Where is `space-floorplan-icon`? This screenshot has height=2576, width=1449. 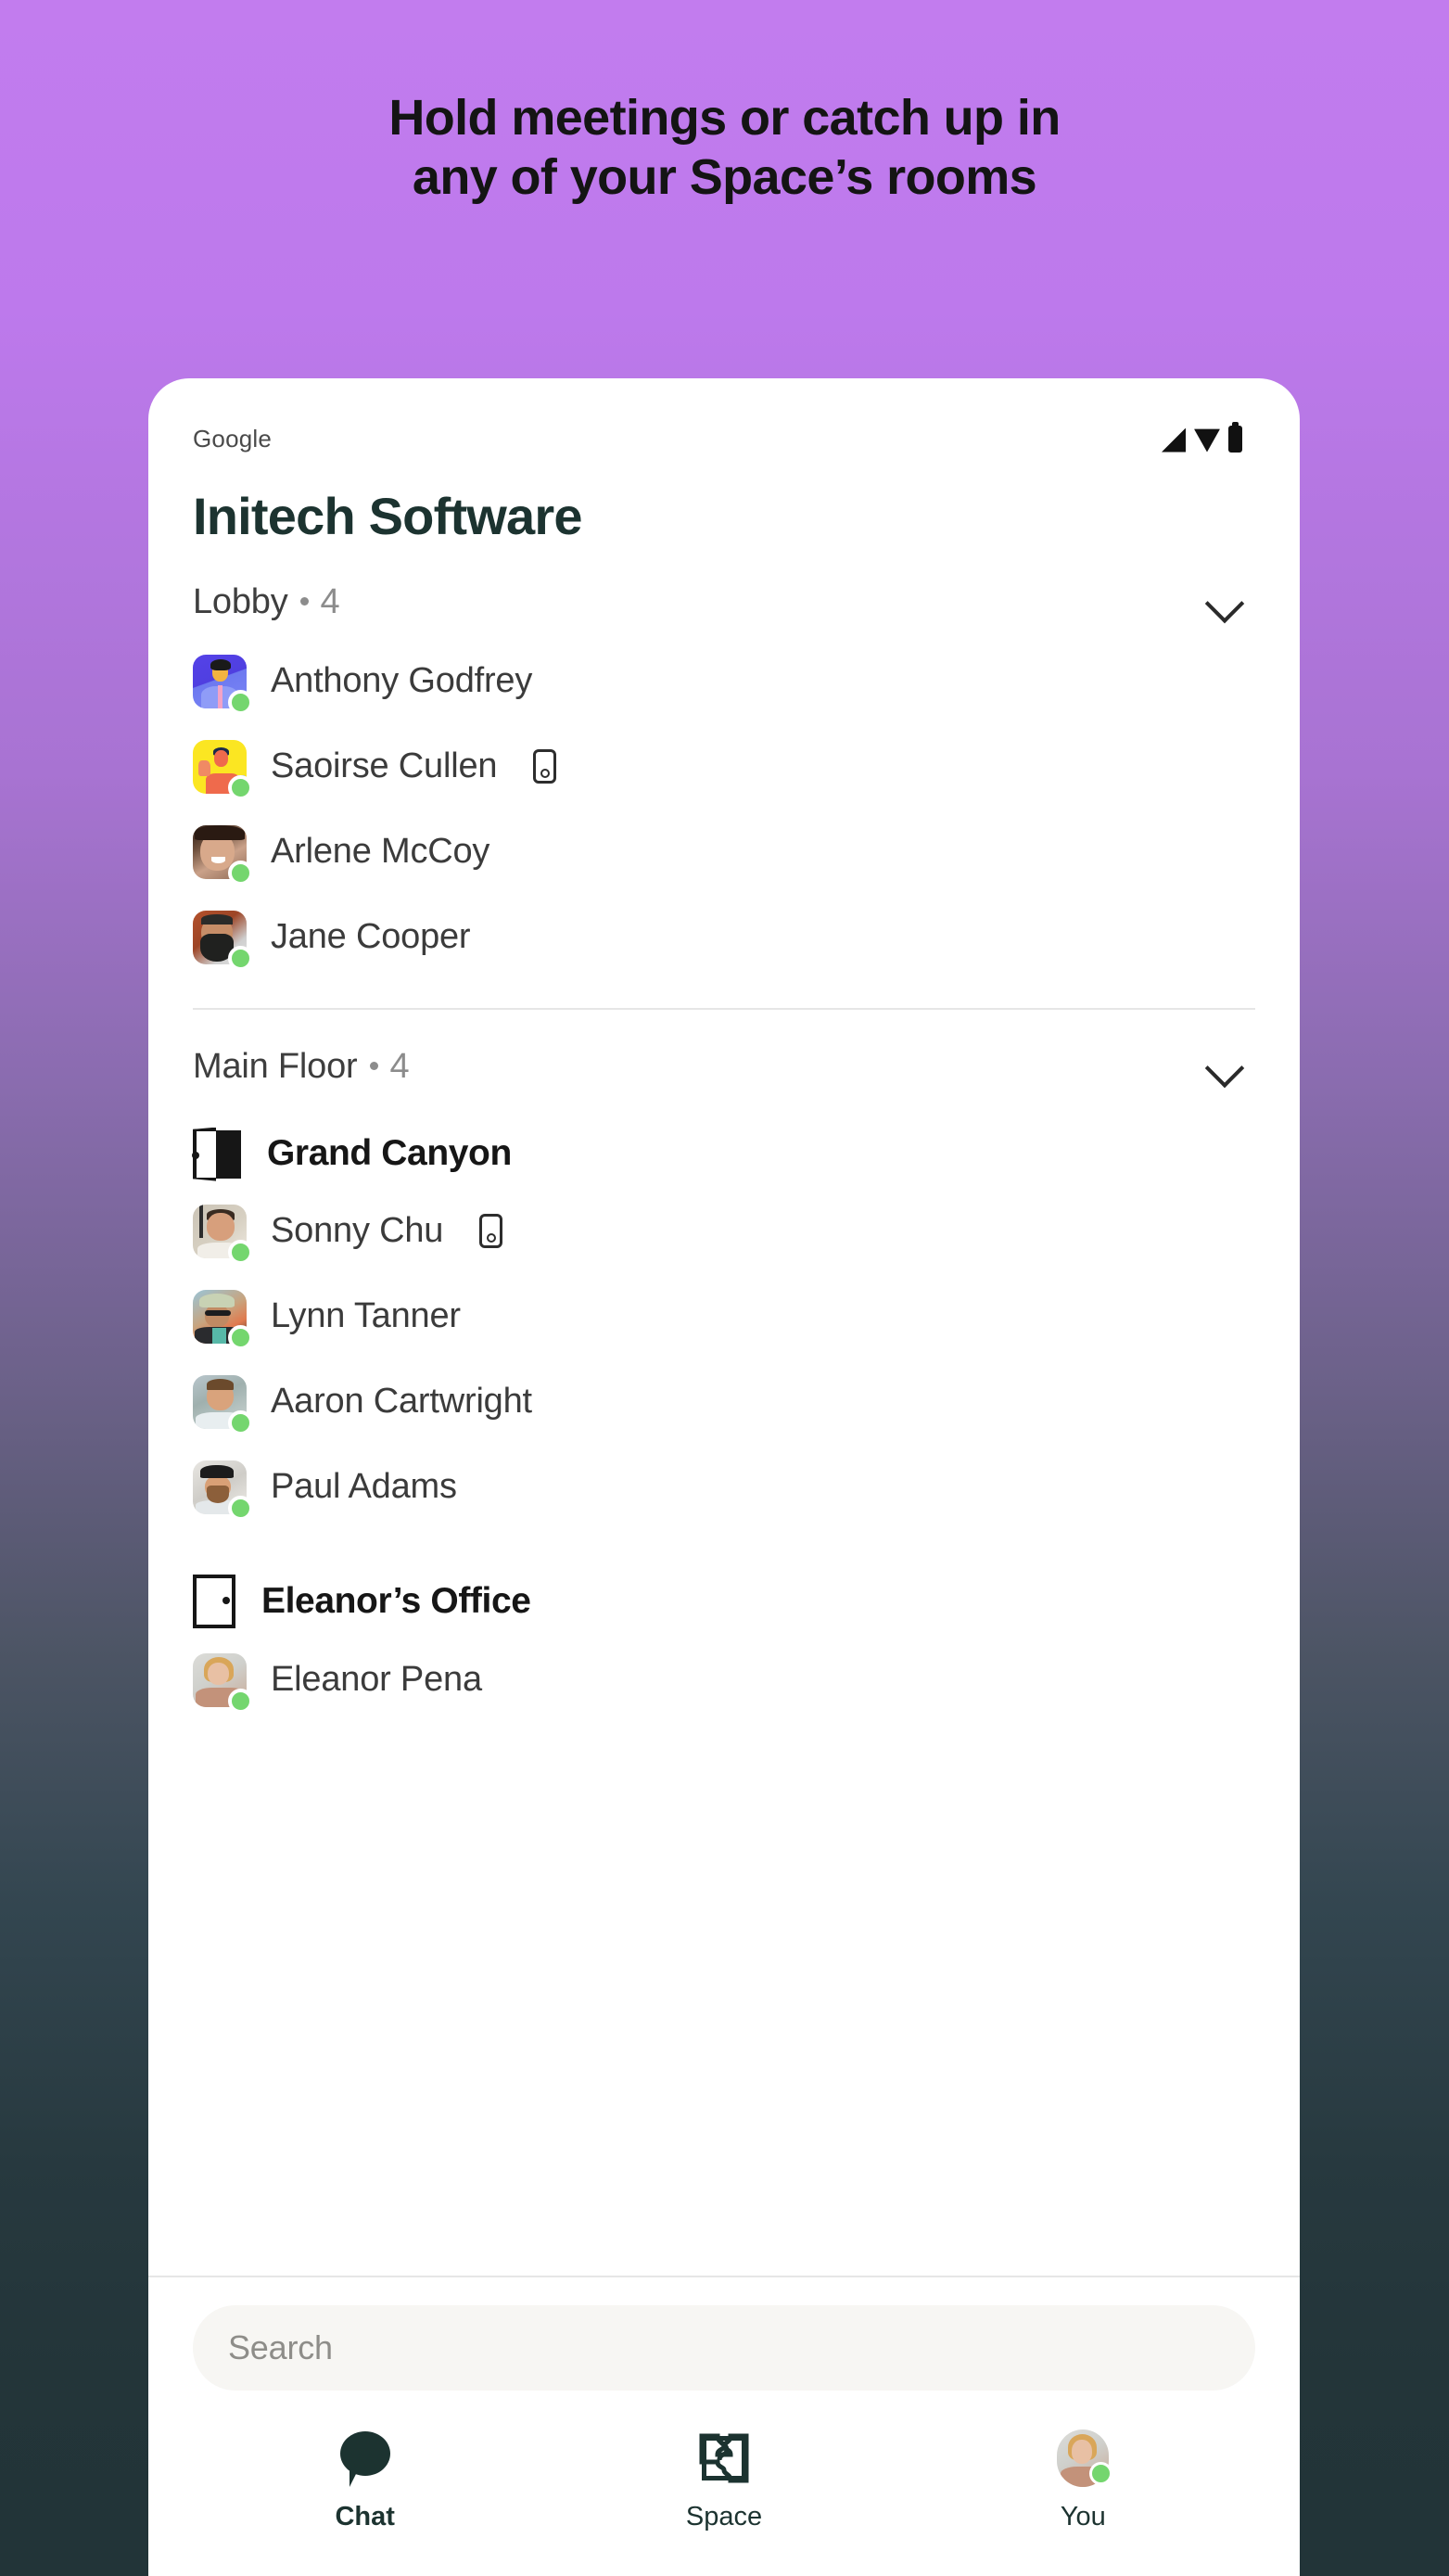
space-floorplan-icon is located at coordinates (724, 2458).